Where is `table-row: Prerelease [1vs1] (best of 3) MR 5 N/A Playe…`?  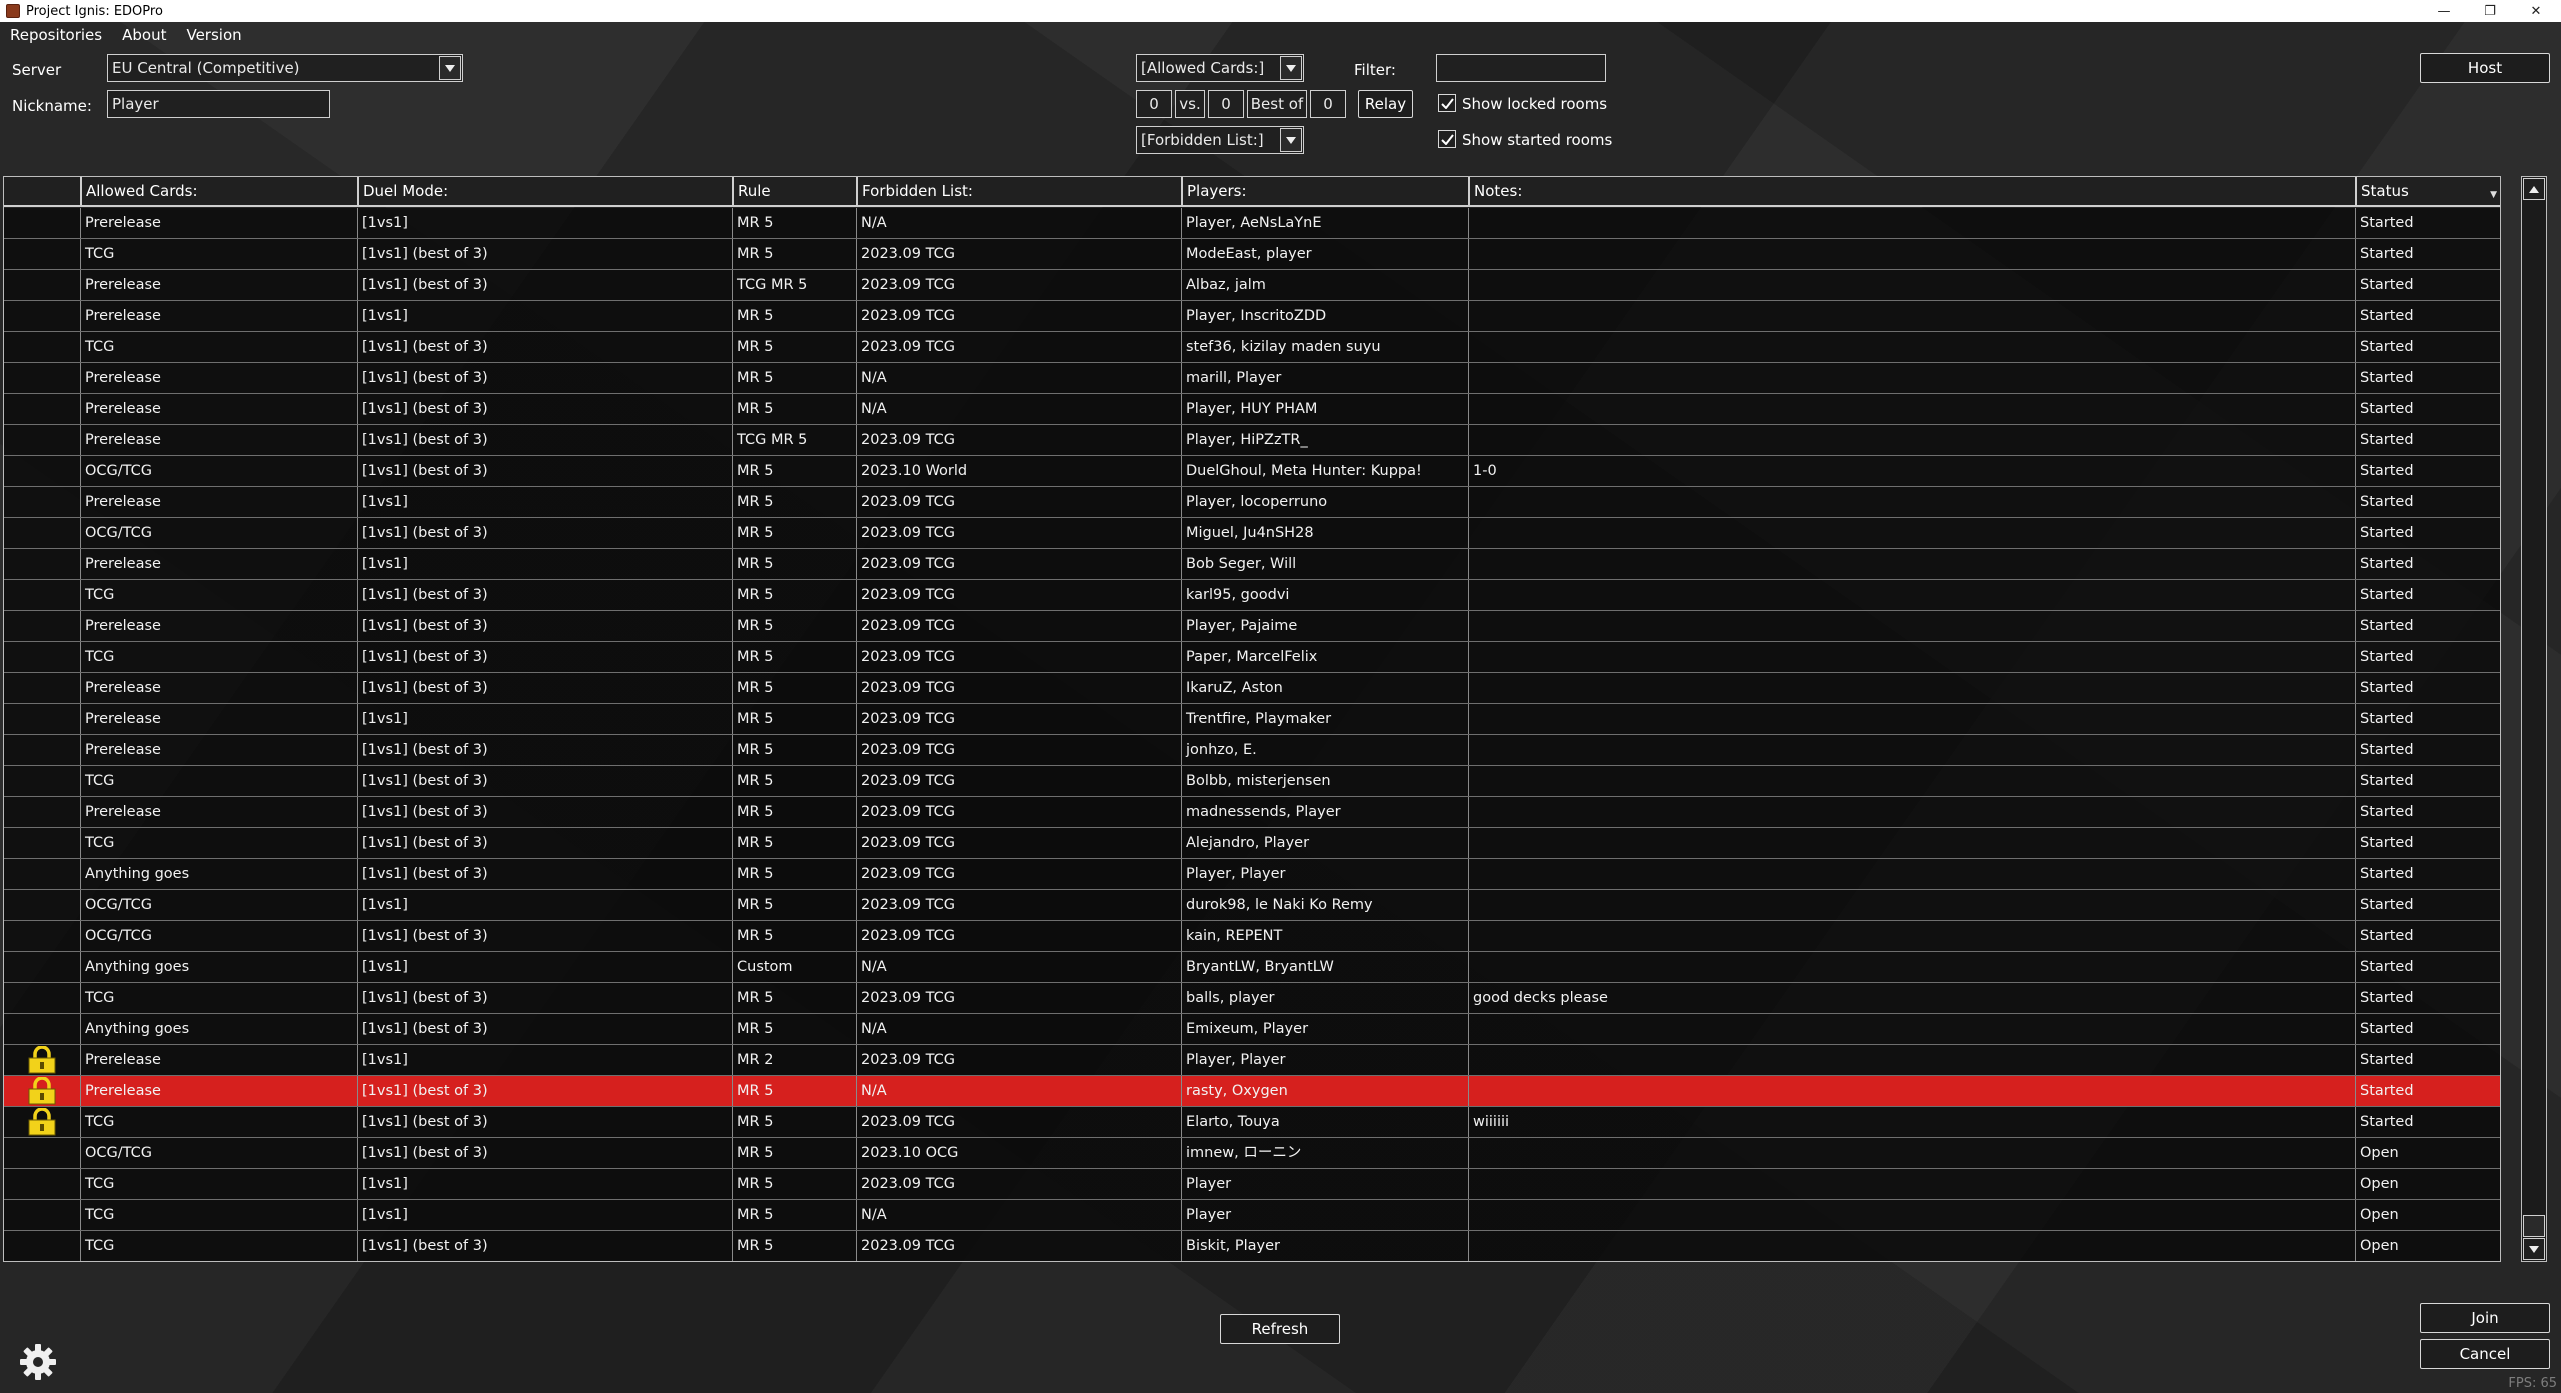 table-row: Prerelease [1vs1] (best of 3) MR 5 N/A Playe… is located at coordinates (1252, 409).